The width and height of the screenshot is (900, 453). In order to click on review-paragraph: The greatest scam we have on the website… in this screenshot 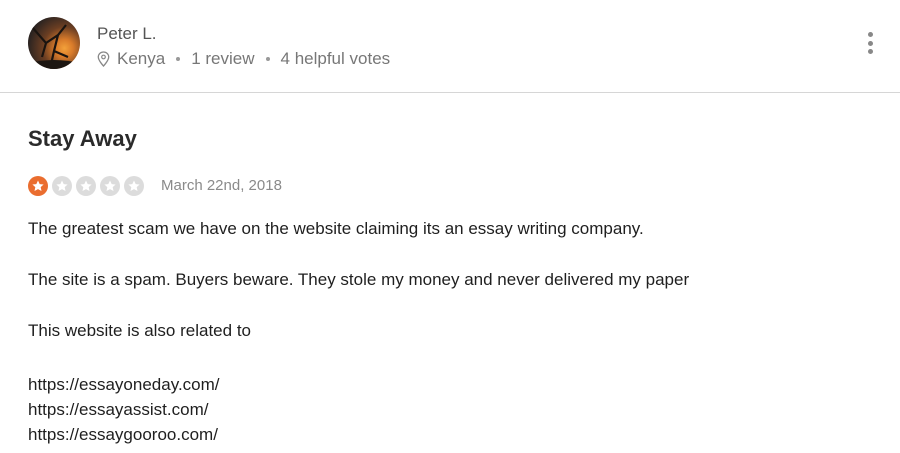, I will do `click(336, 228)`.